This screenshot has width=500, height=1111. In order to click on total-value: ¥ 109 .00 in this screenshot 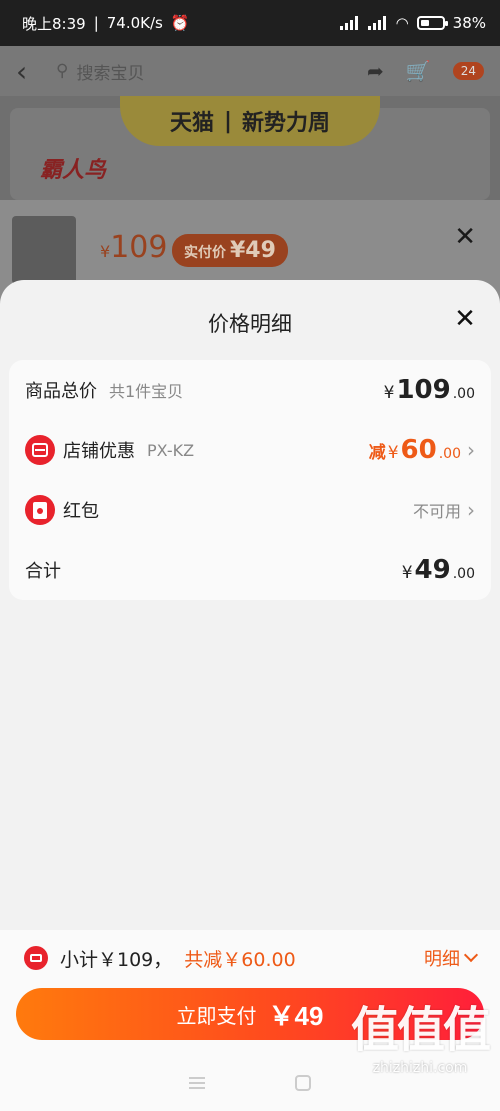, I will do `click(429, 390)`.